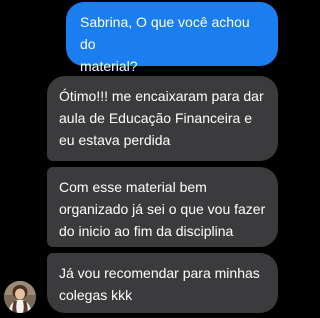  I want to click on contact-avatar, so click(20, 297).